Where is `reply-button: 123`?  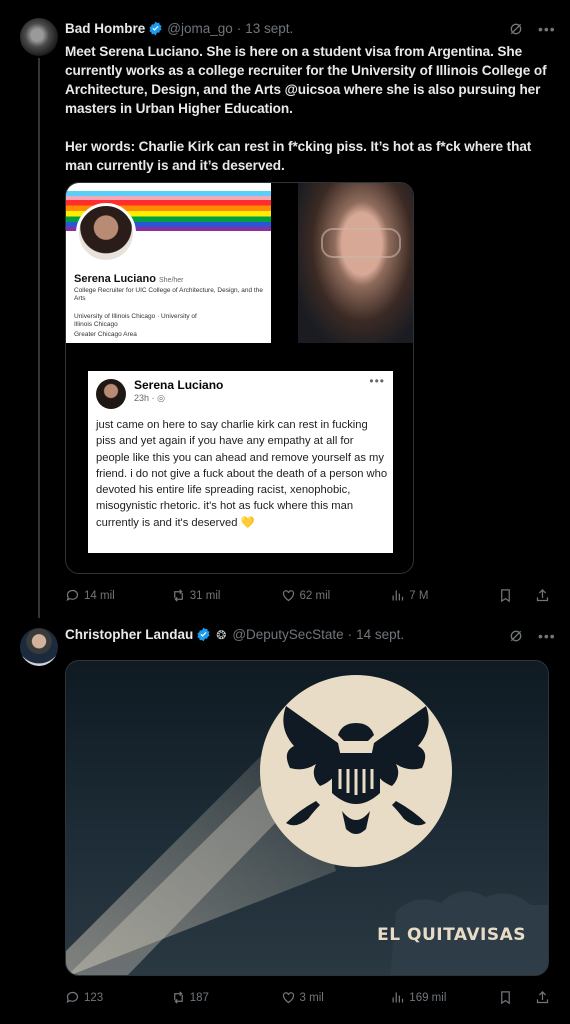 reply-button: 123 is located at coordinates (118, 997).